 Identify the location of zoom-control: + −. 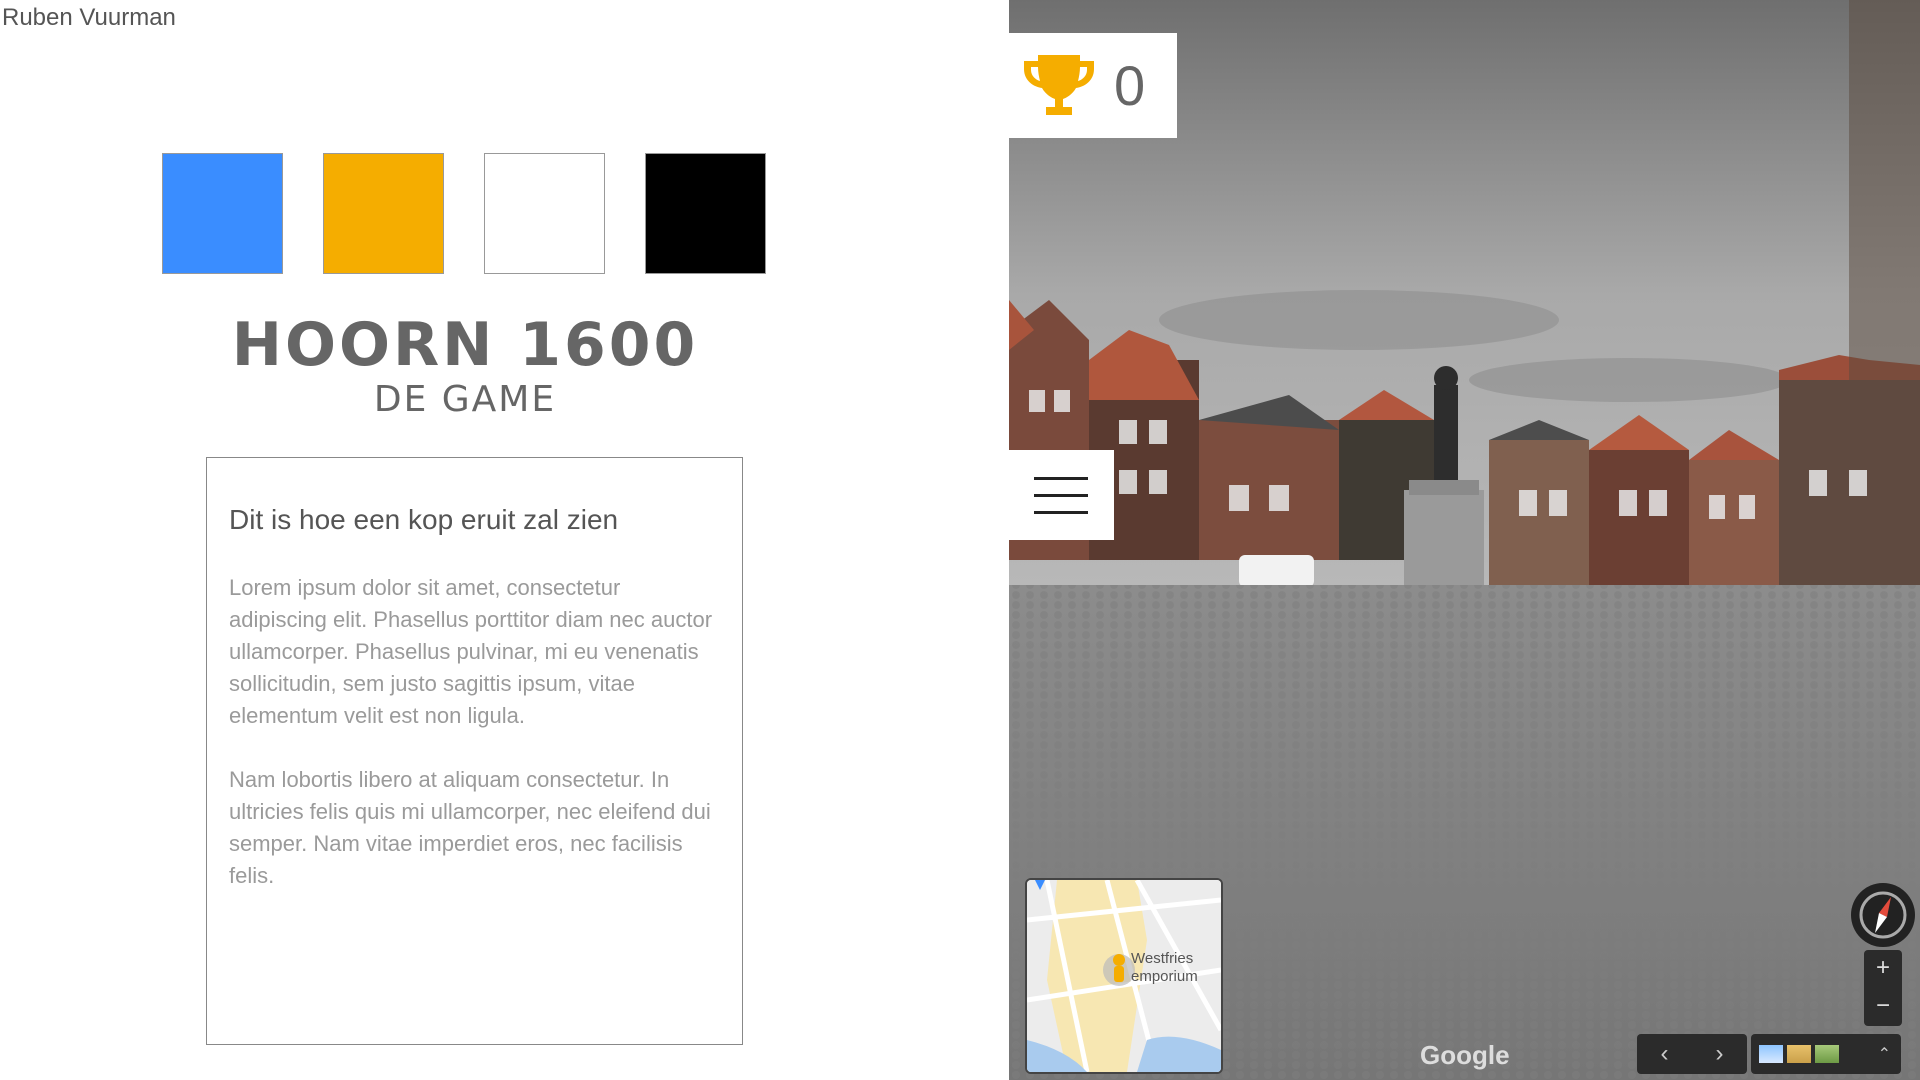
(1883, 988).